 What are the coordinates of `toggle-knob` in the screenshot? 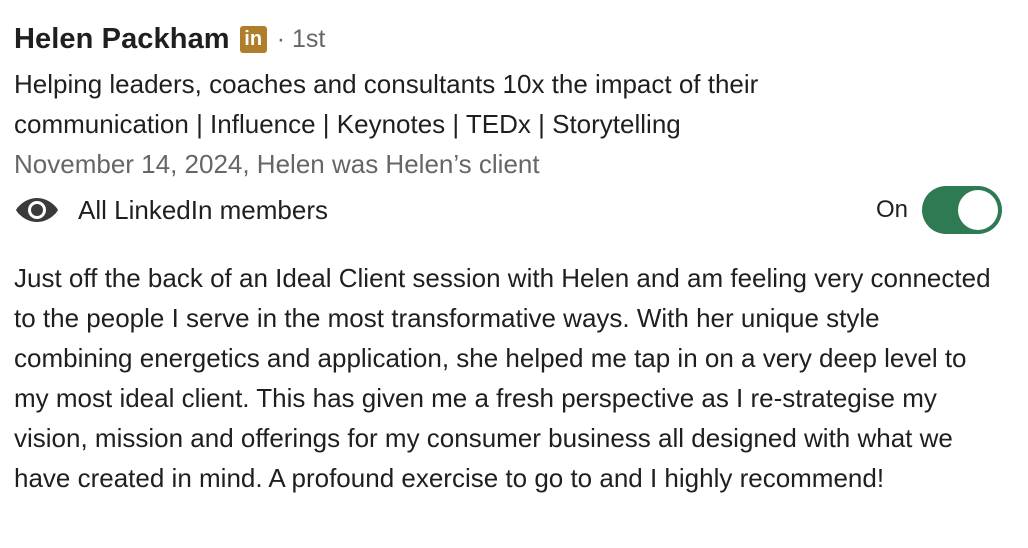 It's located at (978, 210).